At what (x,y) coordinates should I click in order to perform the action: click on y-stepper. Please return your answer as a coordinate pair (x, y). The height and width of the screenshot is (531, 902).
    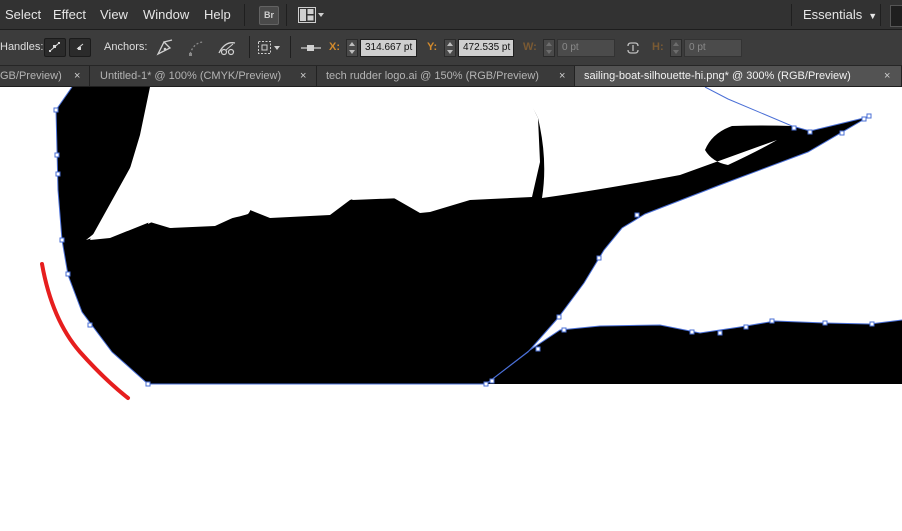
    Looking at the image, I should click on (450, 48).